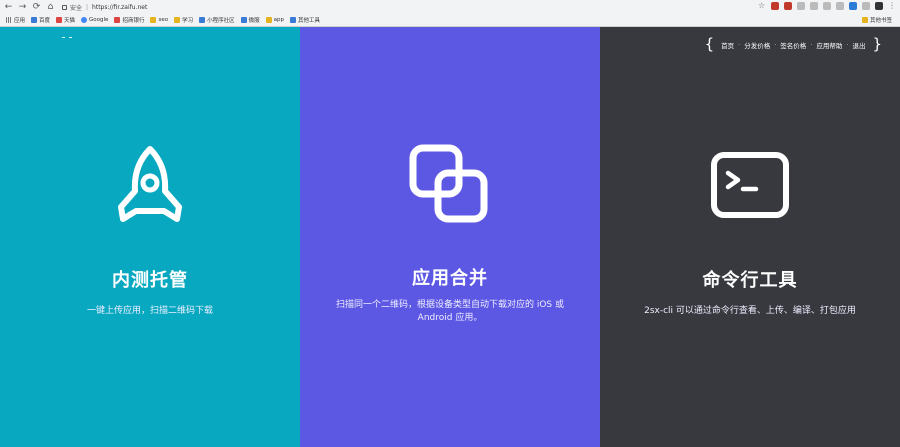  I want to click on bookmark-item: 其他工具, so click(305, 20).